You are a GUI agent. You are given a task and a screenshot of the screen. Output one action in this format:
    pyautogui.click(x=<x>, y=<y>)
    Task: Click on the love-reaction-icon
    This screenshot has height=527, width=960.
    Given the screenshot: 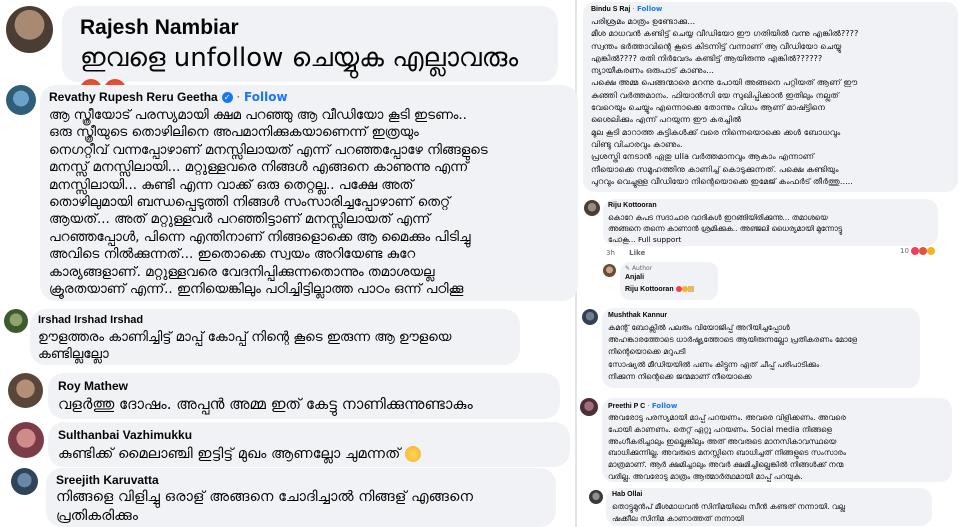 What is the action you would take?
    pyautogui.click(x=915, y=251)
    